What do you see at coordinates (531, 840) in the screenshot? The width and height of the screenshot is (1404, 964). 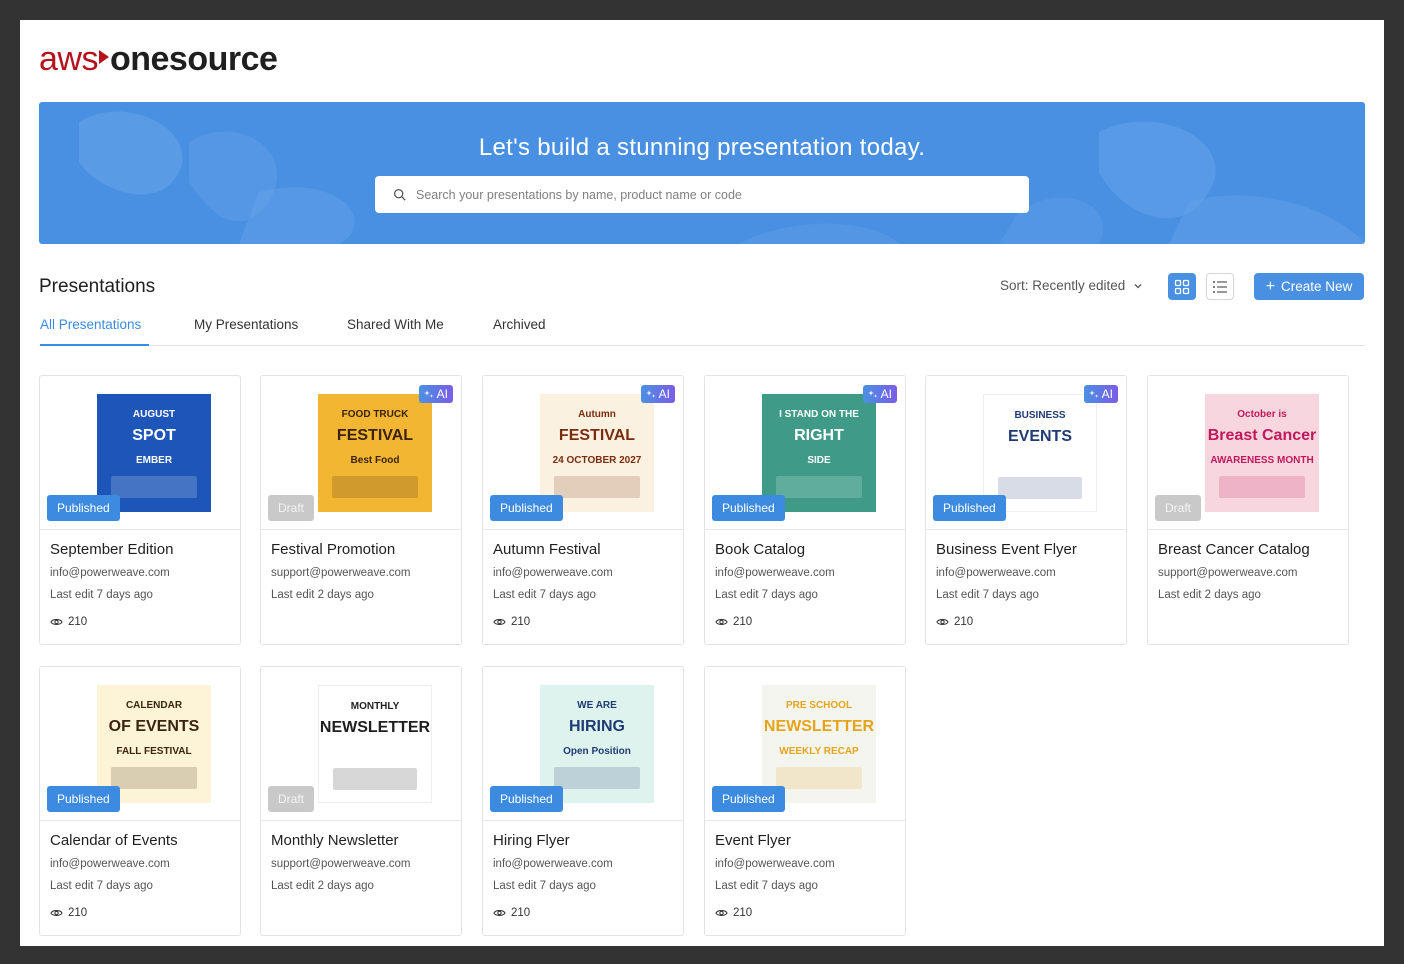 I see `card-title: Hiring Flyer` at bounding box center [531, 840].